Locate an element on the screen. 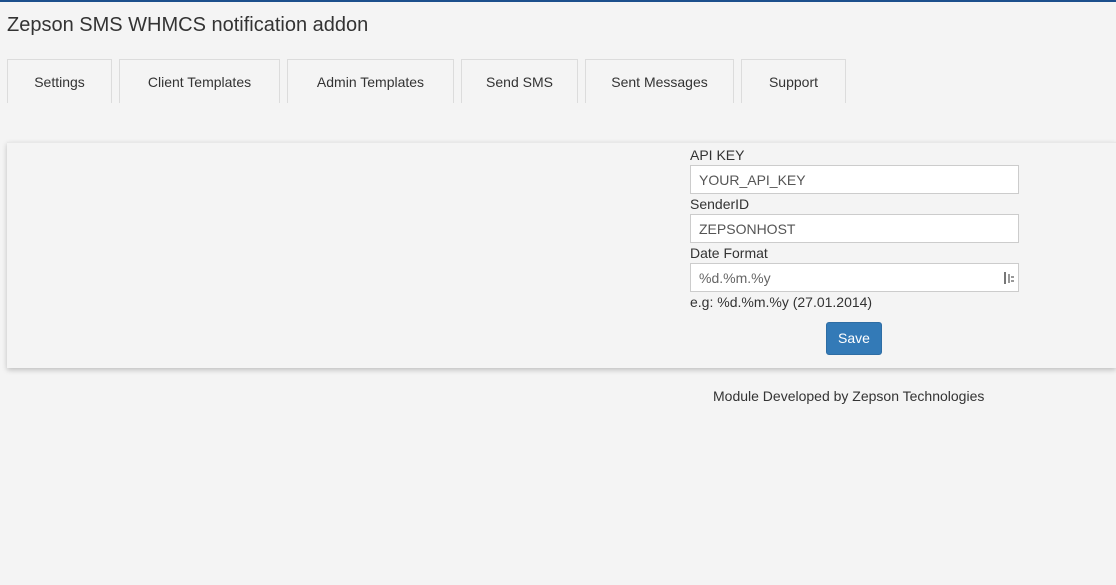  api-key-label: API KEY is located at coordinates (717, 155).